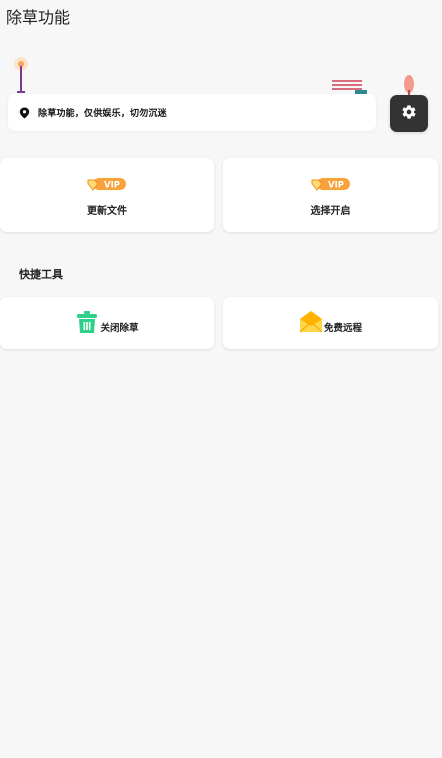  What do you see at coordinates (21, 75) in the screenshot?
I see `street-lamp-icon` at bounding box center [21, 75].